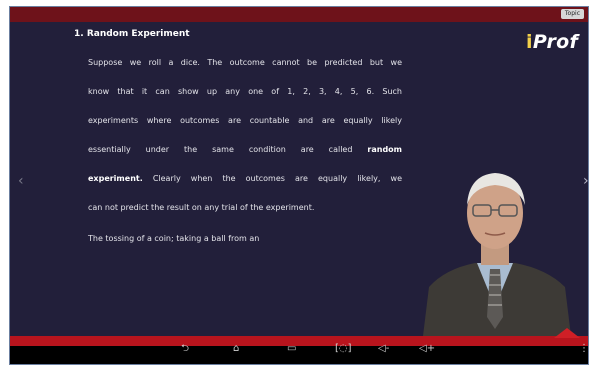 This screenshot has height=369, width=597. I want to click on bottom-bar-triangle, so click(567, 333).